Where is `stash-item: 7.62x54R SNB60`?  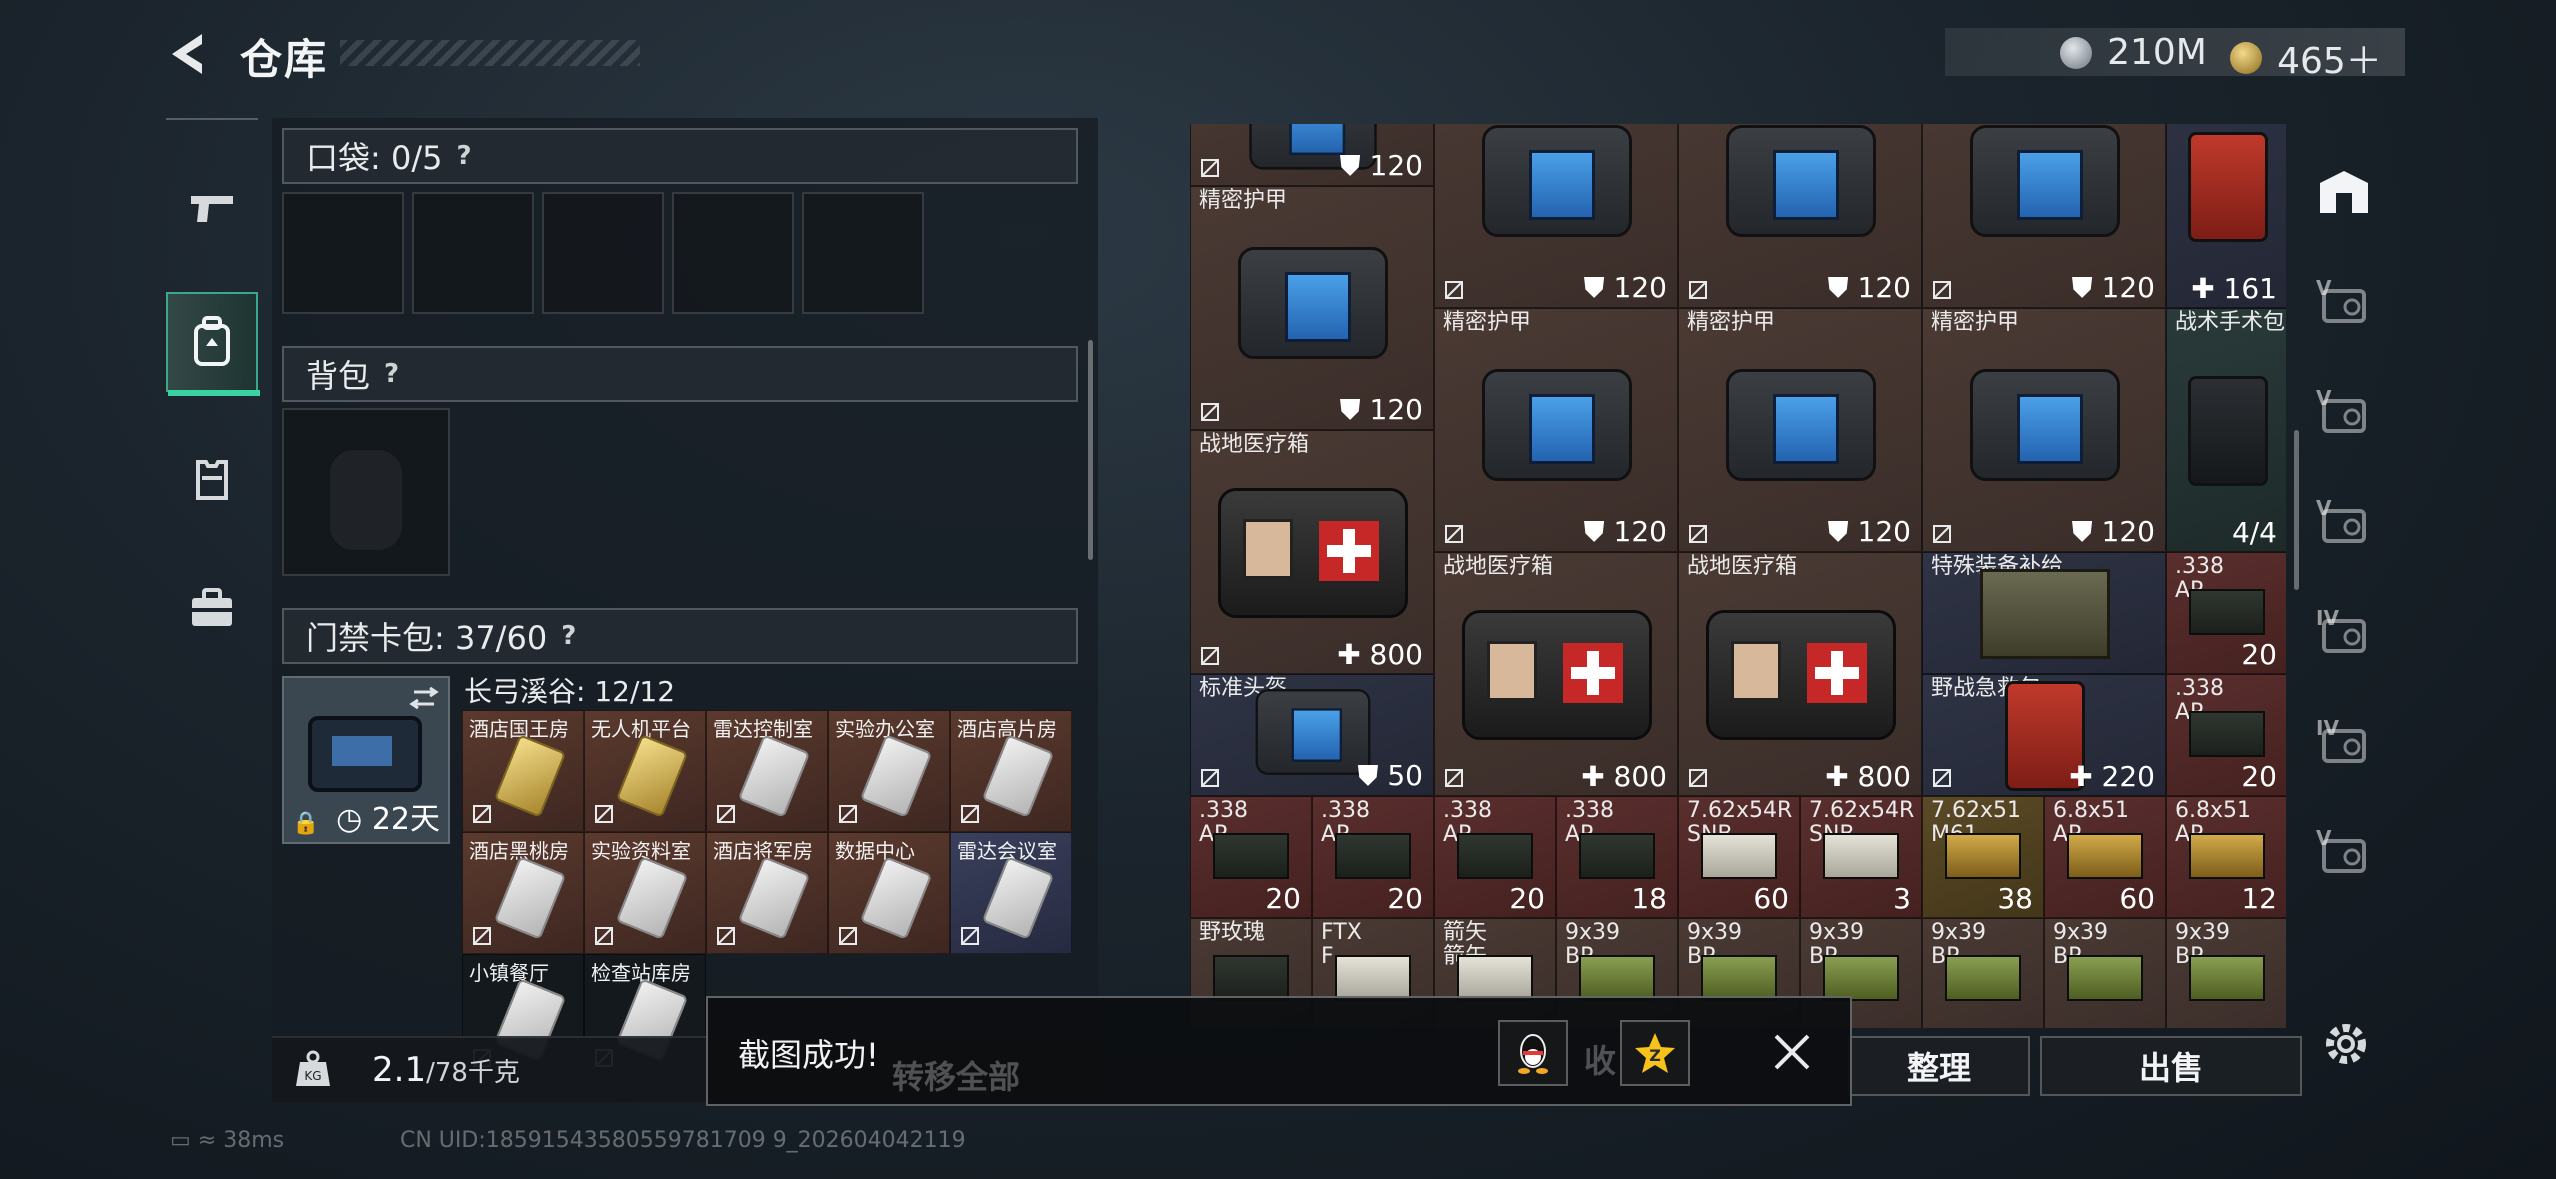 stash-item: 7.62x54R SNB60 is located at coordinates (1739, 857).